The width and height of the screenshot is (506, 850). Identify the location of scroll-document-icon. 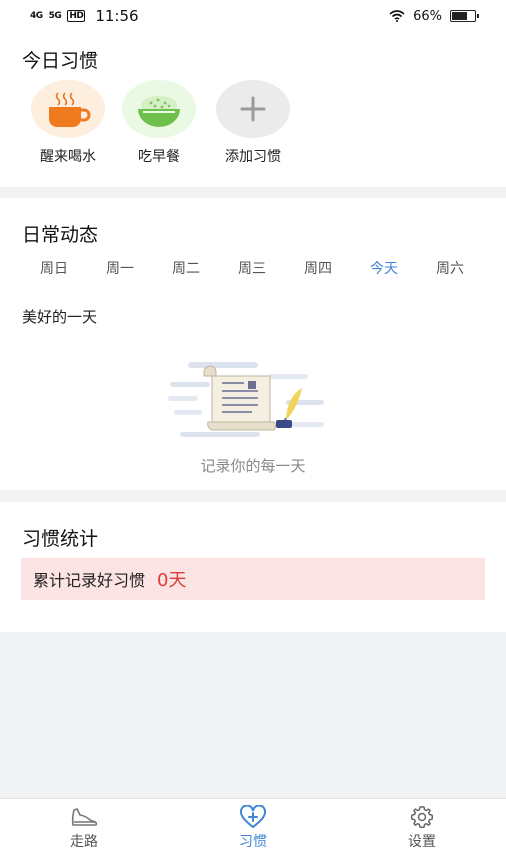
(246, 399).